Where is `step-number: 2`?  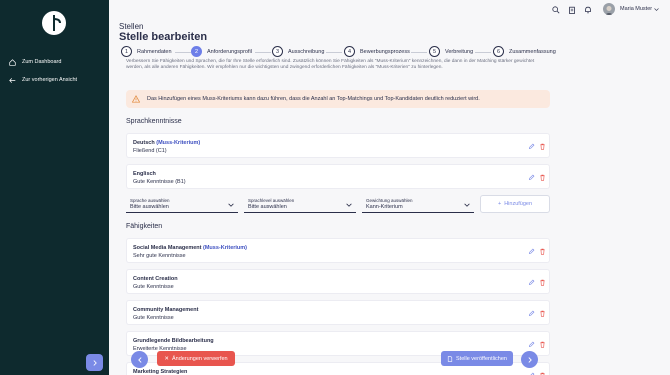 step-number: 2 is located at coordinates (196, 51).